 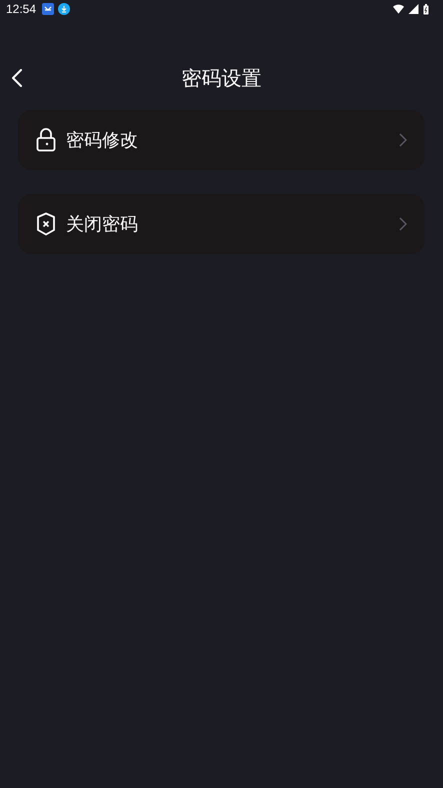 What do you see at coordinates (221, 224) in the screenshot?
I see `settings-item: 关闭密码` at bounding box center [221, 224].